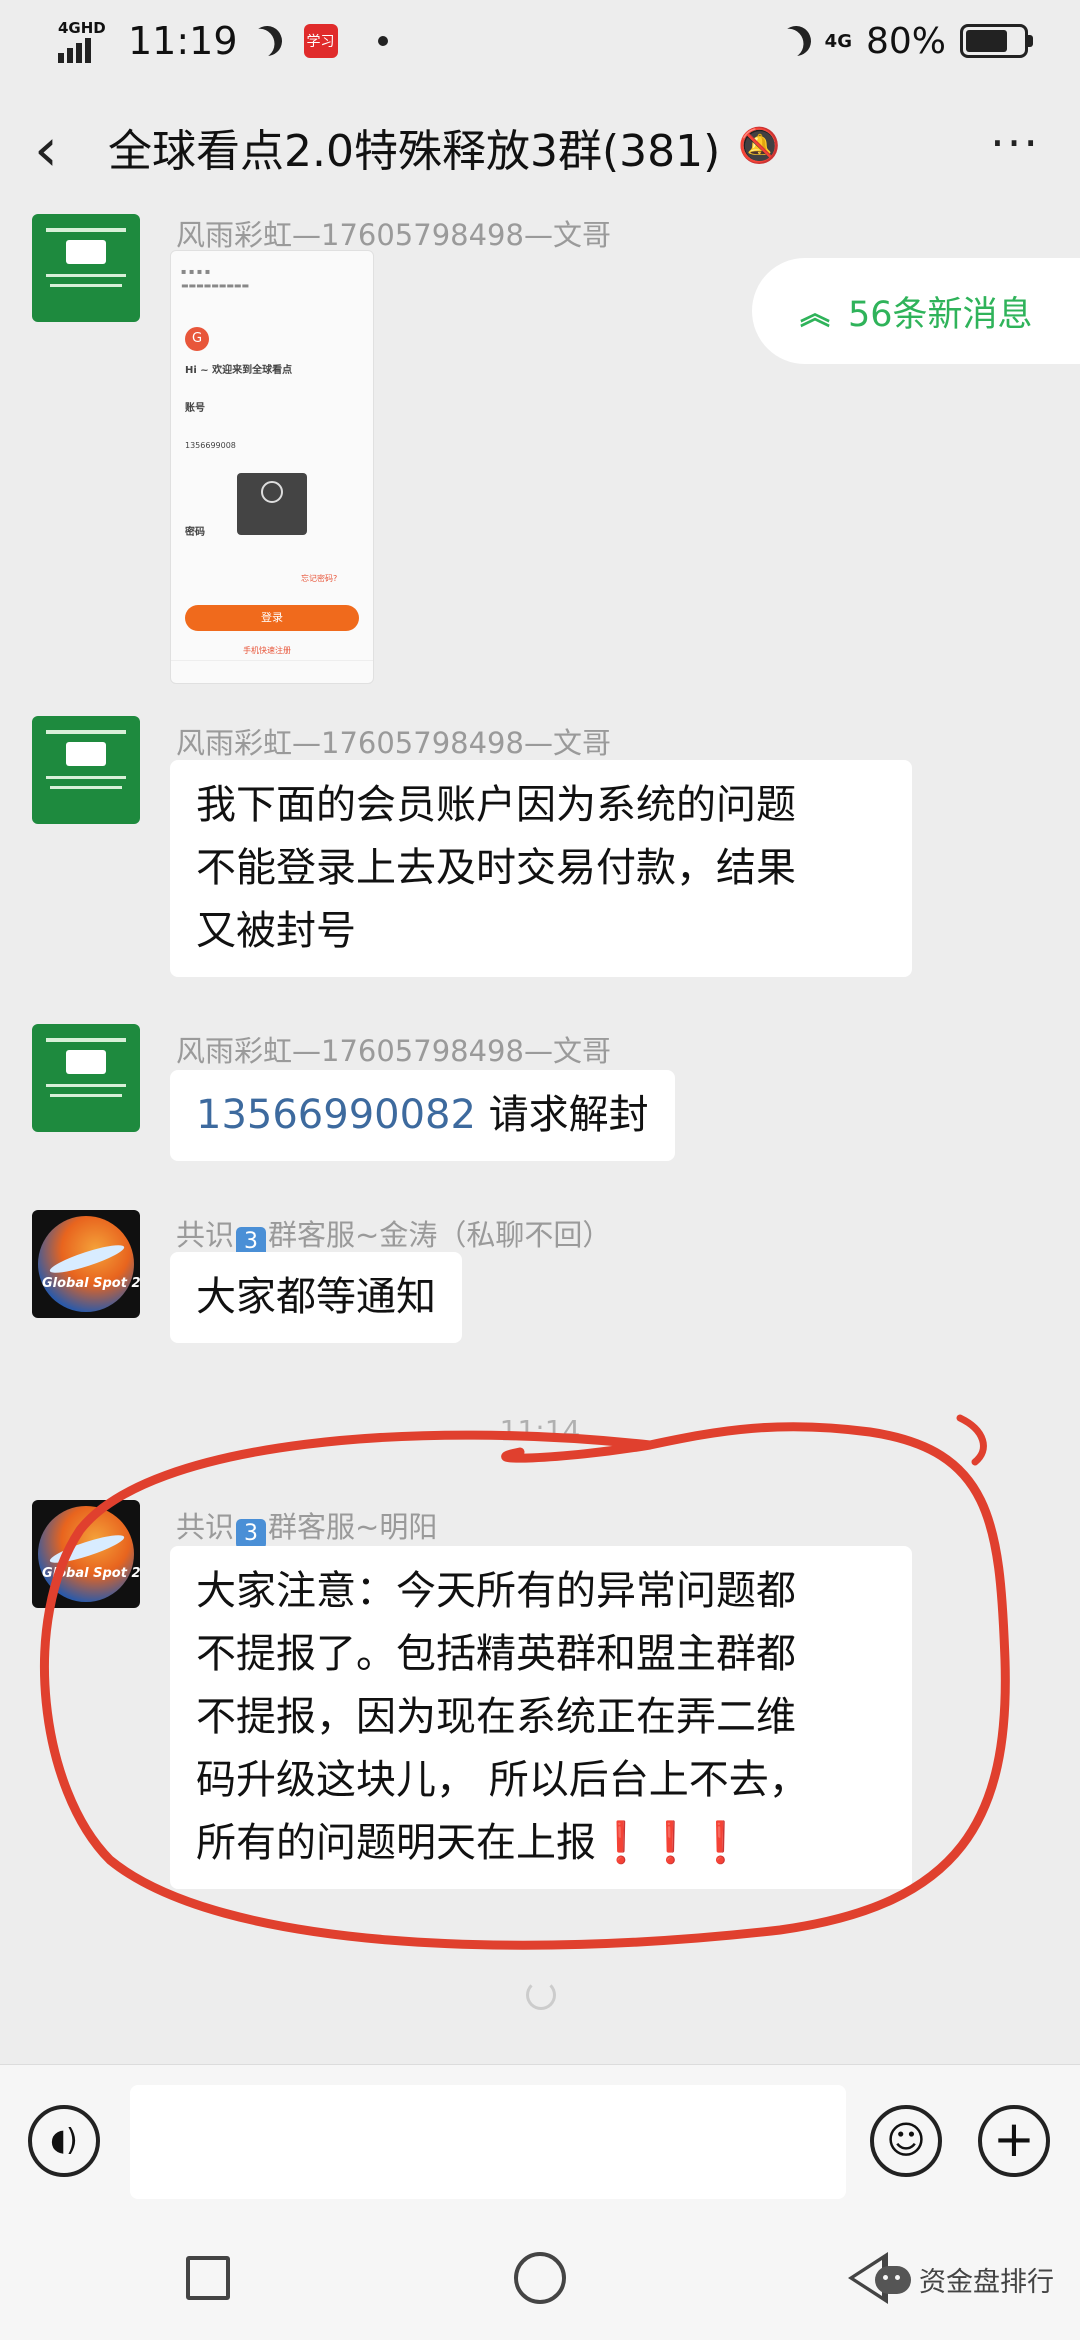  Describe the element at coordinates (540, 43) in the screenshot. I see `status-bar: 4GHD 11:19 学习 4G 80%` at that location.